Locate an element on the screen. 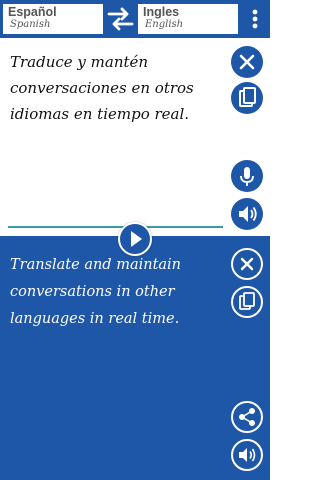 Image resolution: width=320 pixels, height=480 pixels. source-language-selector: Español Spanish is located at coordinates (53, 19).